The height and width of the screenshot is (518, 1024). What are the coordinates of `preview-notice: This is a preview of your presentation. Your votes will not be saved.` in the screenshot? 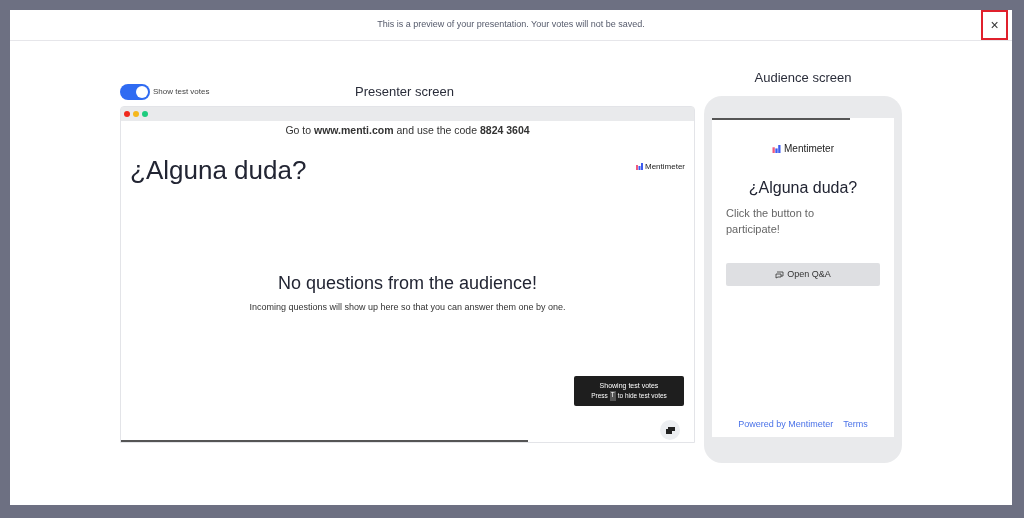 It's located at (511, 25).